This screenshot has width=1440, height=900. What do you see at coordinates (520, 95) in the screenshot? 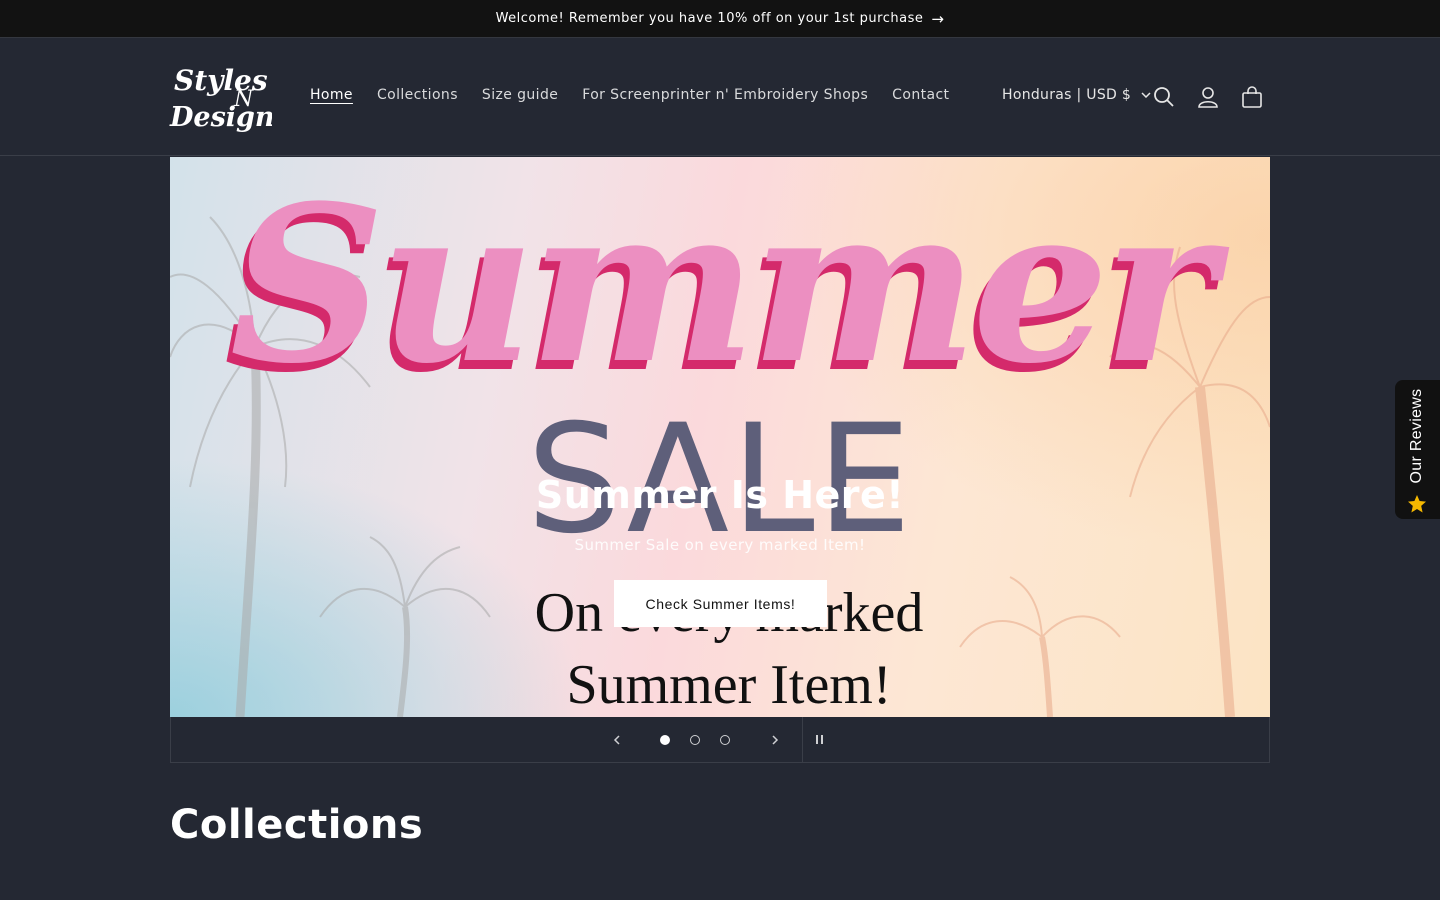
I see `nav-link-size-guide: Size guide` at bounding box center [520, 95].